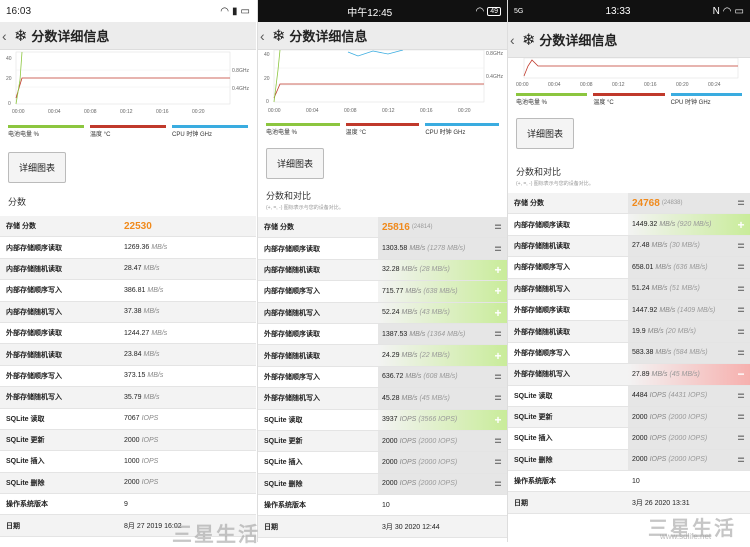  I want to click on legend-item-battery: 电池电量 %, so click(46, 131).